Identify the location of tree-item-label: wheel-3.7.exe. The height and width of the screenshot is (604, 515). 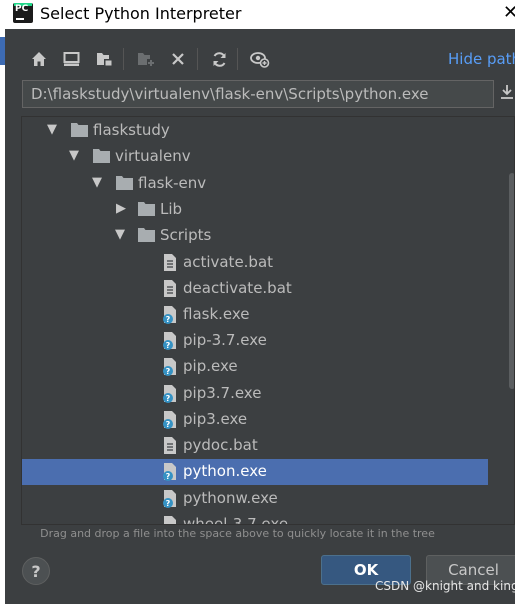
(236, 520).